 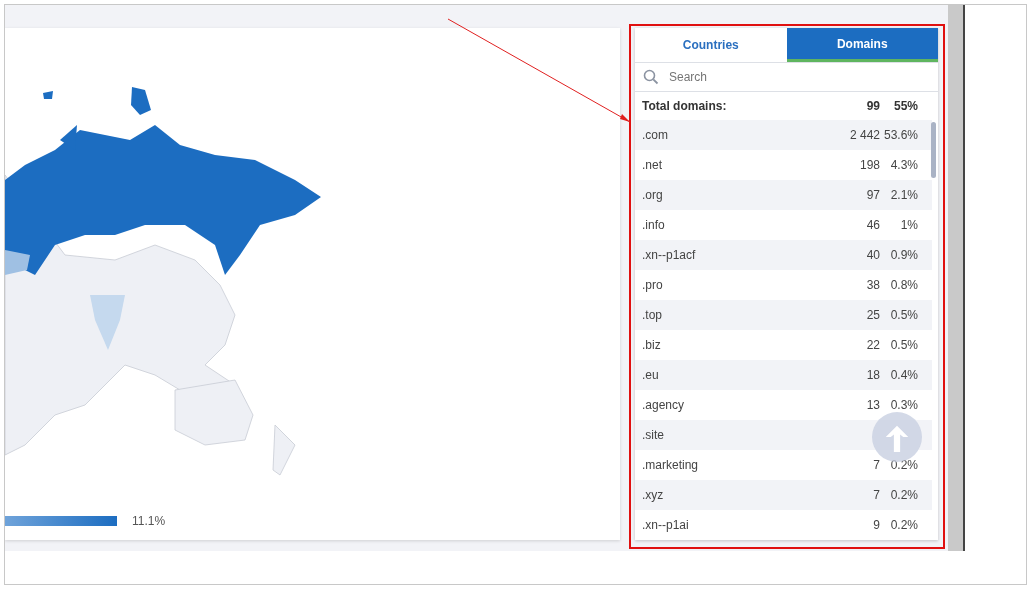 I want to click on domain-share: 1%, so click(x=908, y=225).